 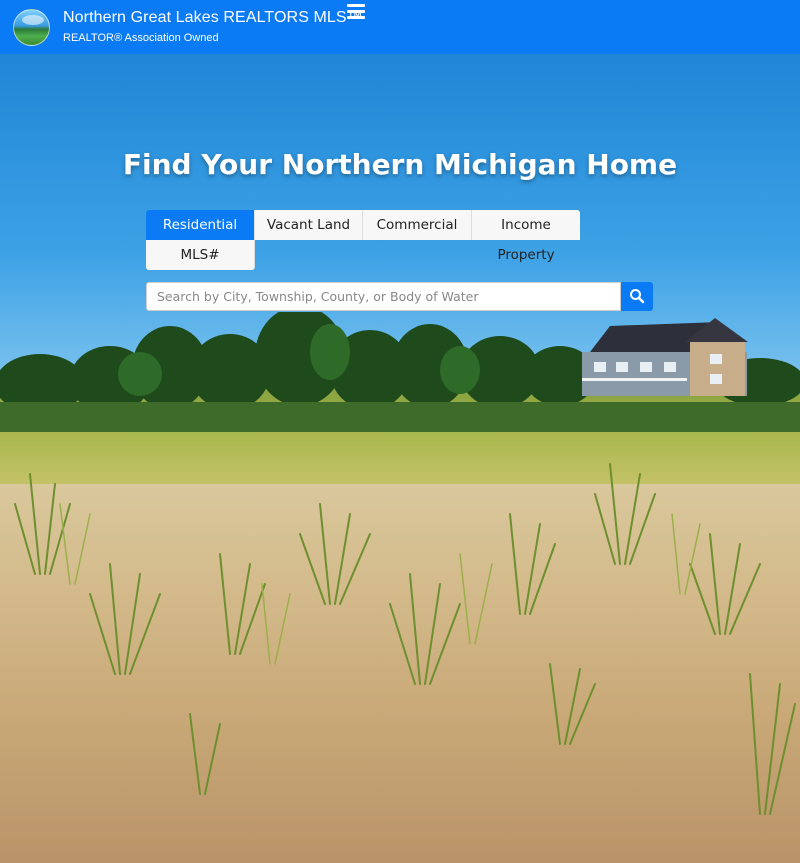 What do you see at coordinates (31, 27) in the screenshot?
I see `globe-logo-icon` at bounding box center [31, 27].